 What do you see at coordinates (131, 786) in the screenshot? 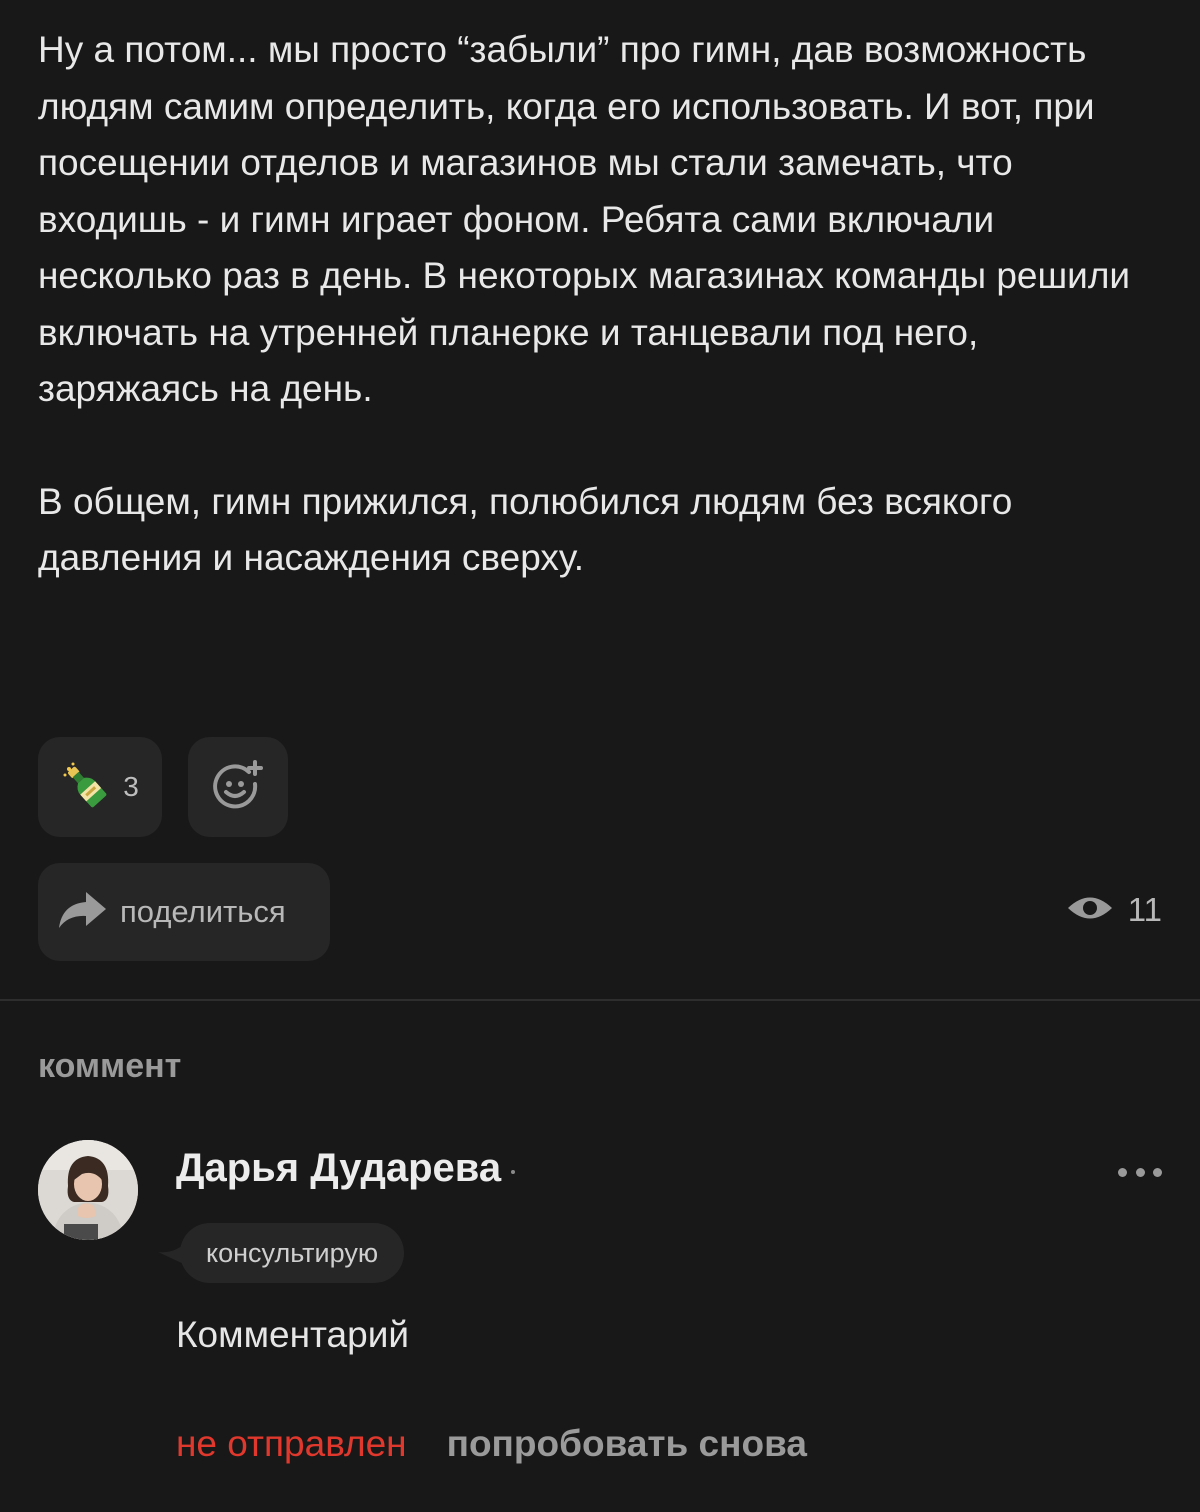
I see `reaction-count: 3` at bounding box center [131, 786].